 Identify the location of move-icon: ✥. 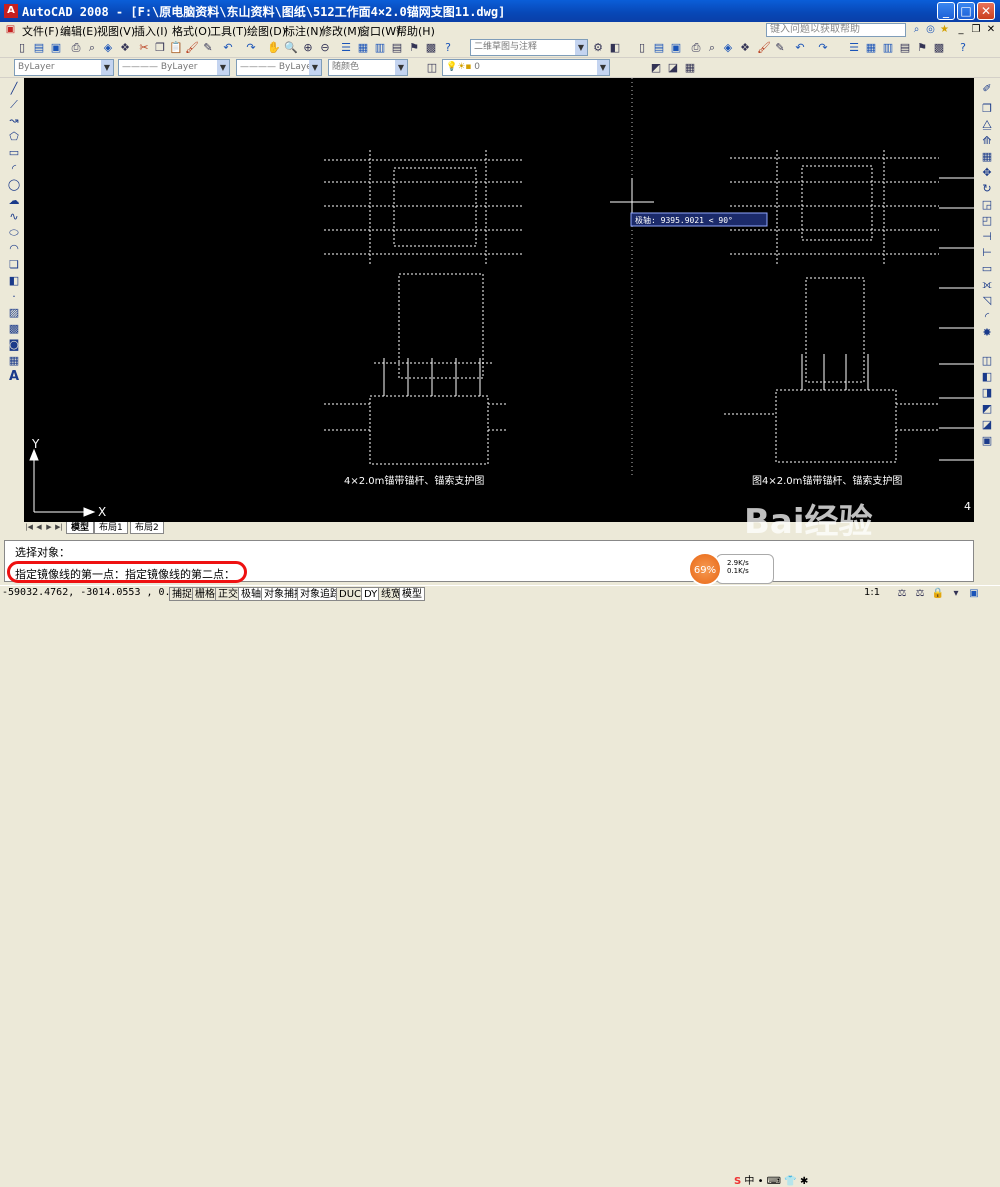
(987, 173).